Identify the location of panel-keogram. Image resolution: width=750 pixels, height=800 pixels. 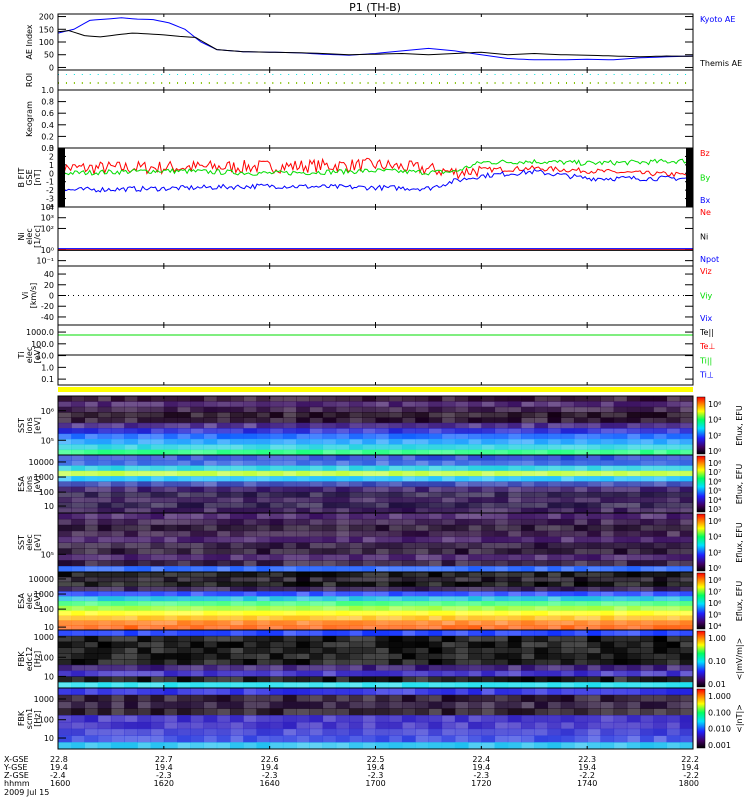
(375, 119).